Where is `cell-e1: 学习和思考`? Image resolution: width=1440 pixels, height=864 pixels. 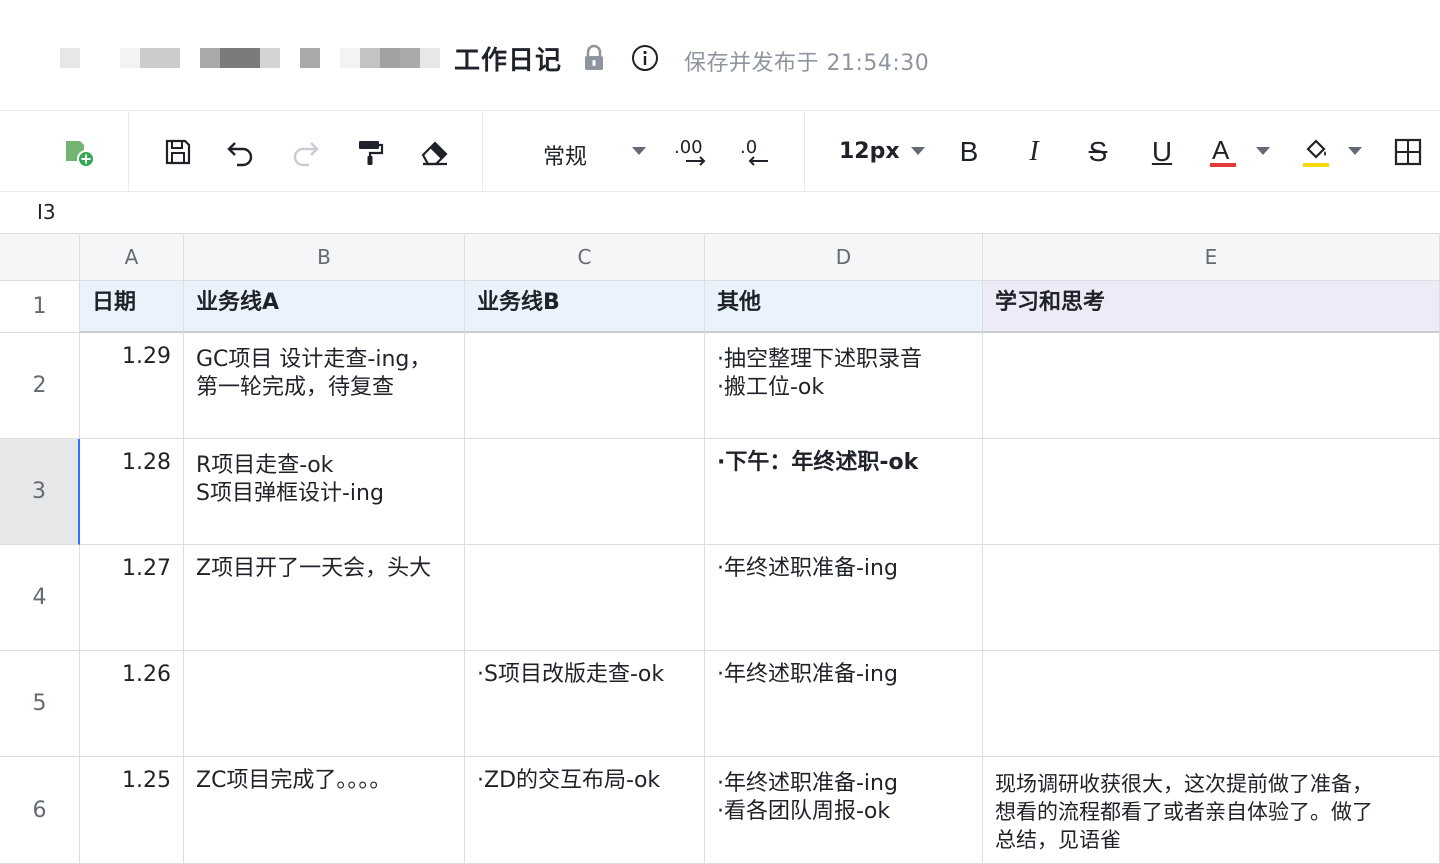
cell-e1: 学习和思考 is located at coordinates (1211, 307).